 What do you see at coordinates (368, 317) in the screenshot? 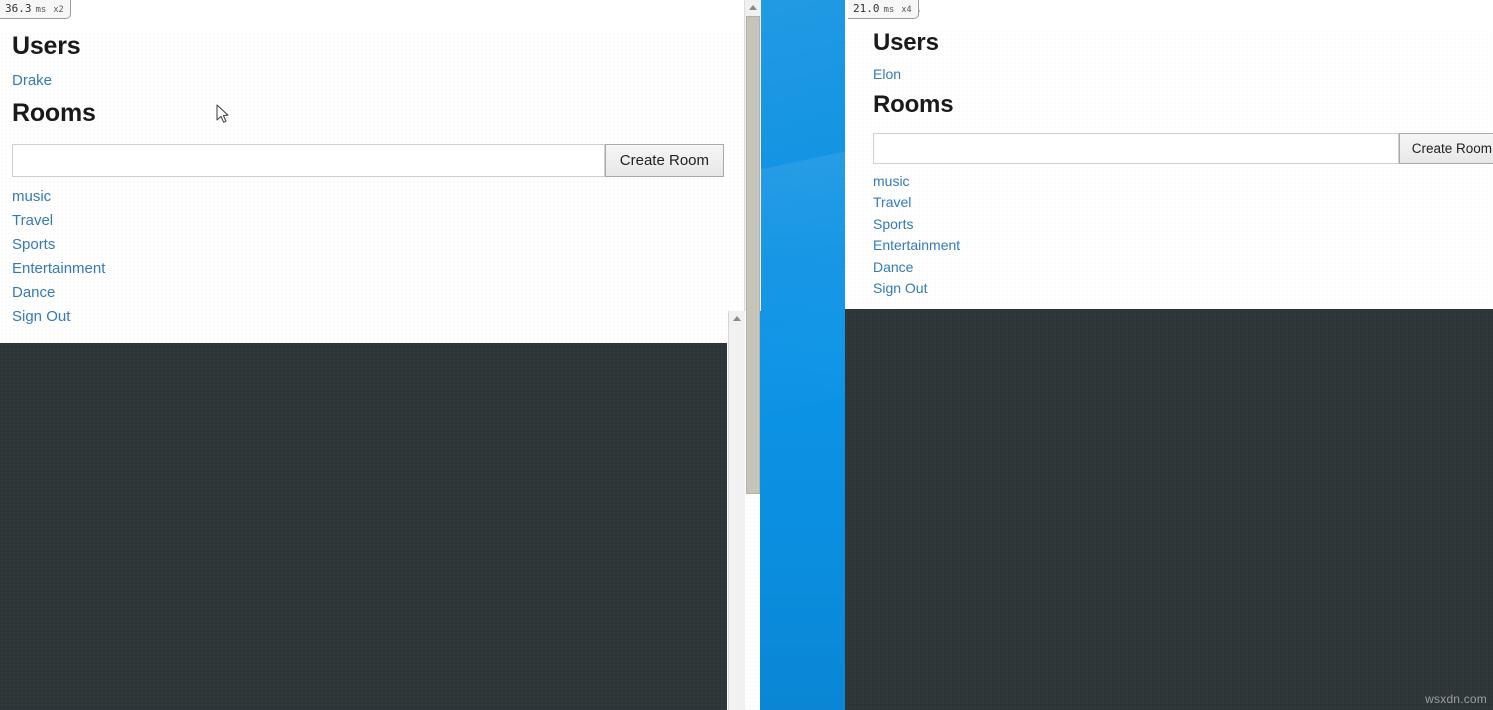
I see `left-sign-out-link: Sign Out` at bounding box center [368, 317].